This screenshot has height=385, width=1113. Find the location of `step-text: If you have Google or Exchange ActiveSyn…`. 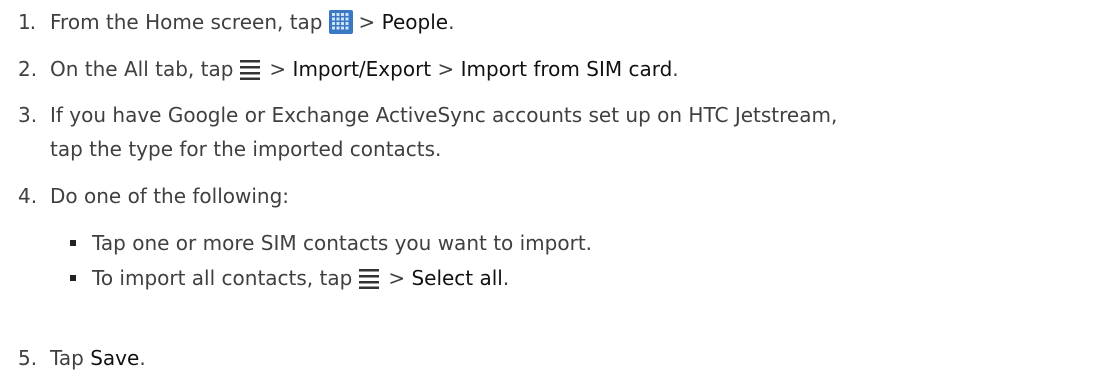

step-text: If you have Google or Exchange ActiveSyn… is located at coordinates (444, 115).